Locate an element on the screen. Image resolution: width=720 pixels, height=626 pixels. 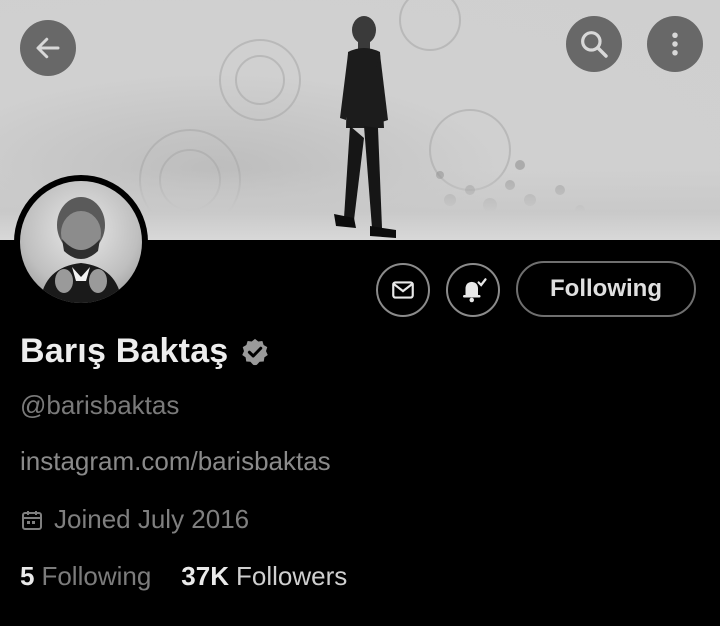
avatar-image is located at coordinates (81, 242).